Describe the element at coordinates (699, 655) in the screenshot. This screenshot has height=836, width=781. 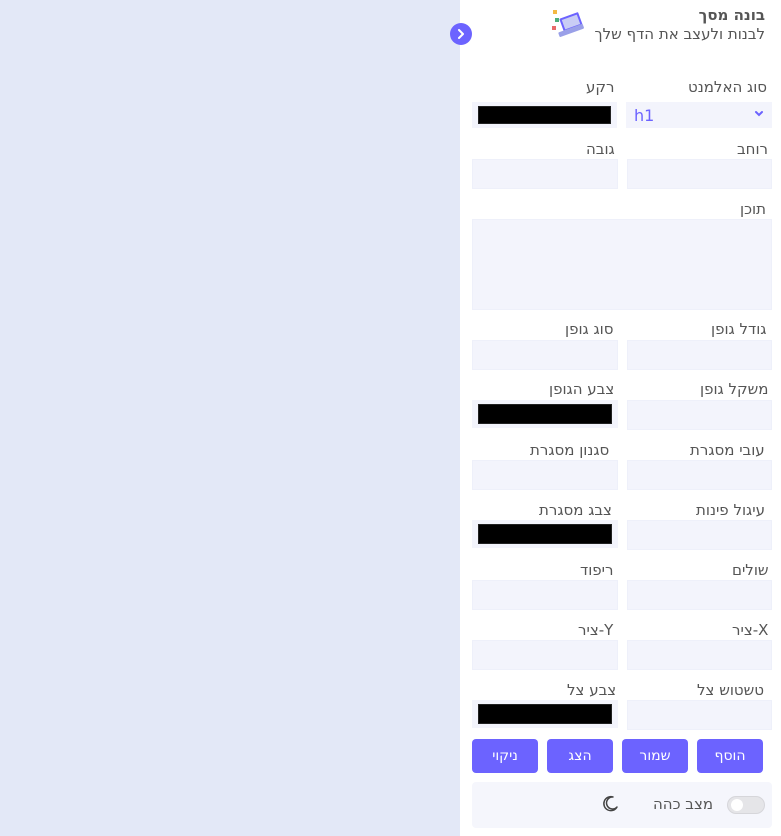
I see `shadow-x-input` at that location.